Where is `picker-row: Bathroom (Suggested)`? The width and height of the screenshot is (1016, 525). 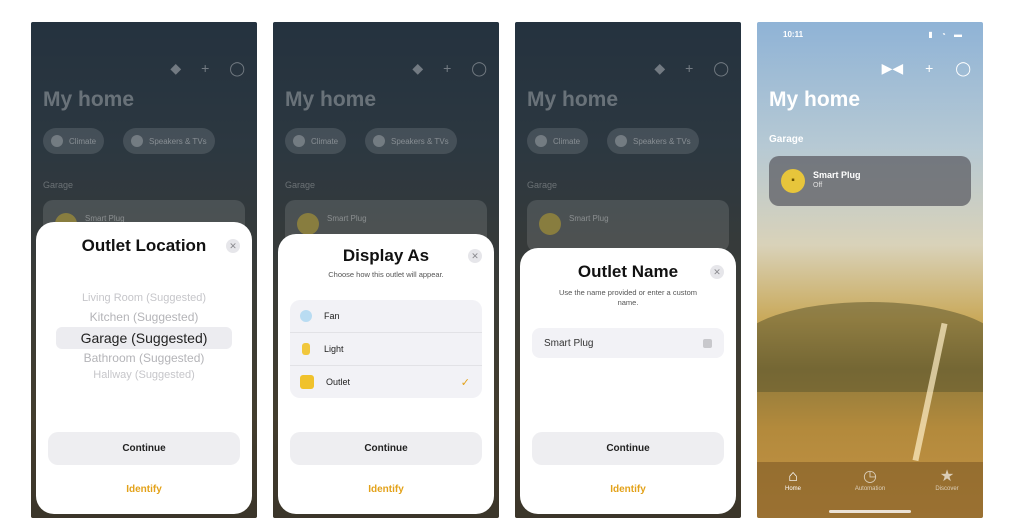 picker-row: Bathroom (Suggested) is located at coordinates (144, 358).